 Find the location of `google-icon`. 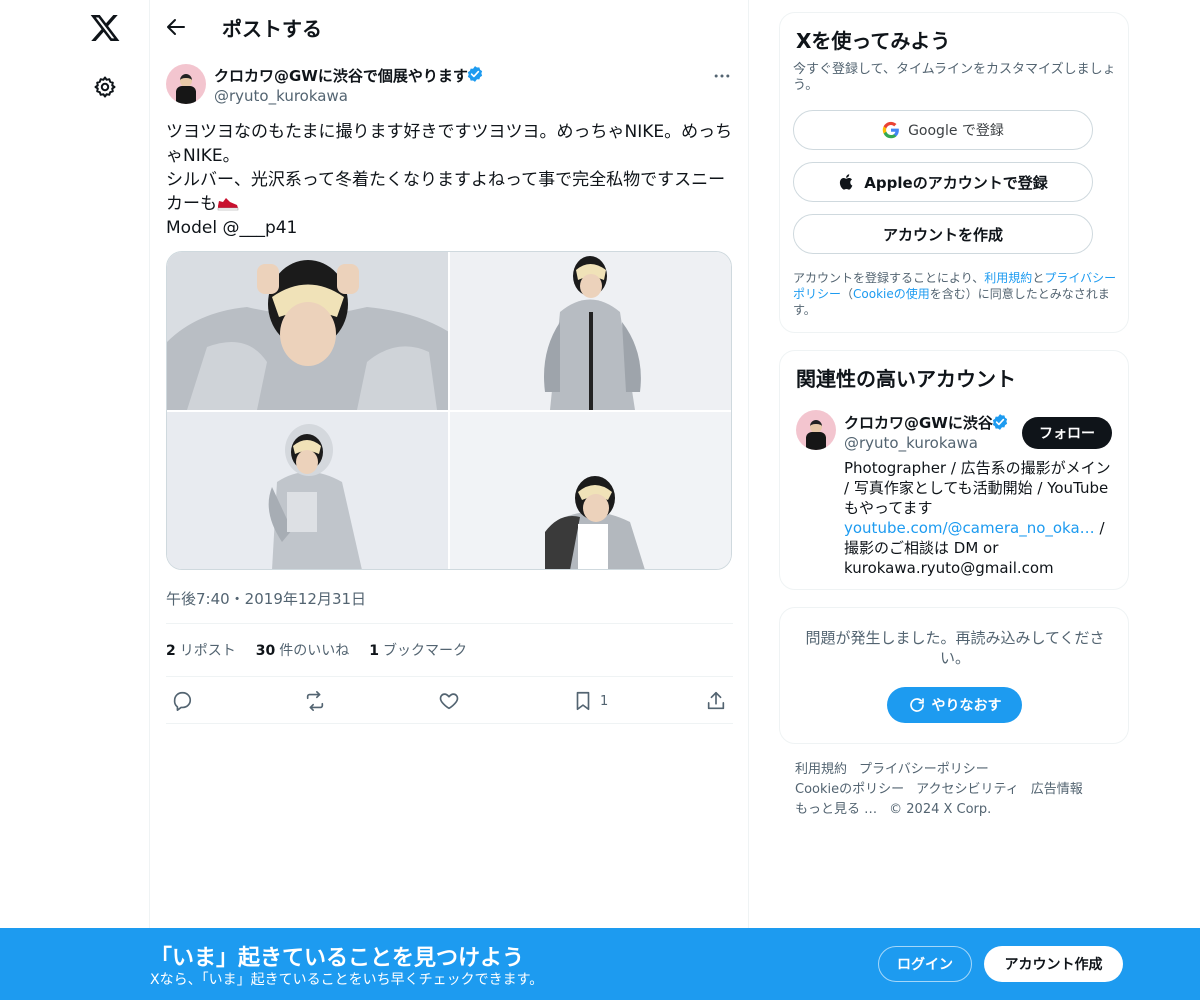

google-icon is located at coordinates (890, 130).